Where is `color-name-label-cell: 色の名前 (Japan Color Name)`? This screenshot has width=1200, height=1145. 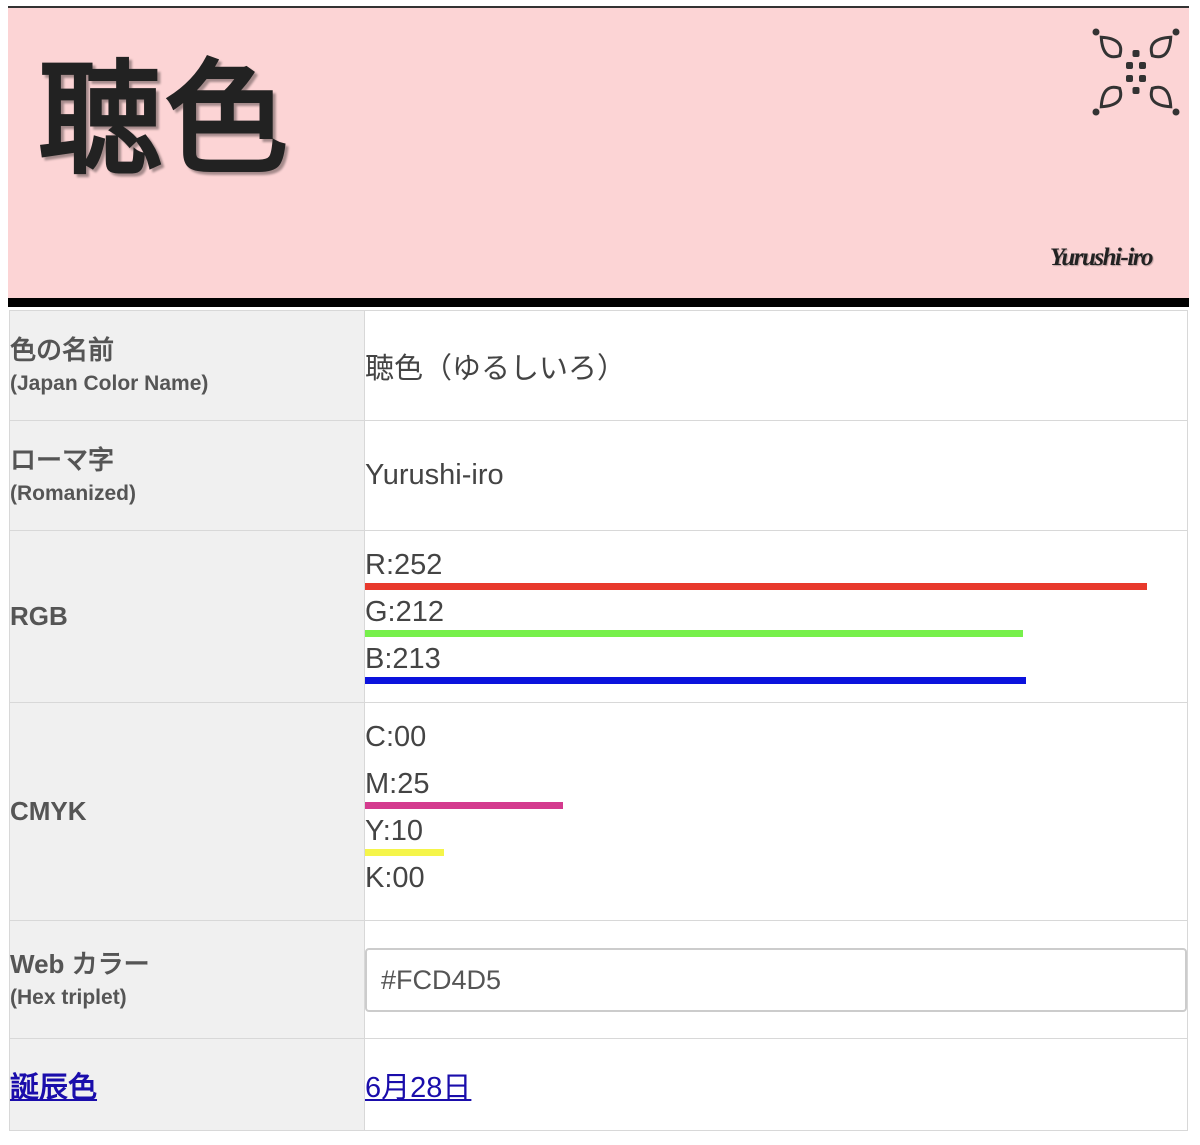 color-name-label-cell: 色の名前 (Japan Color Name) is located at coordinates (187, 365).